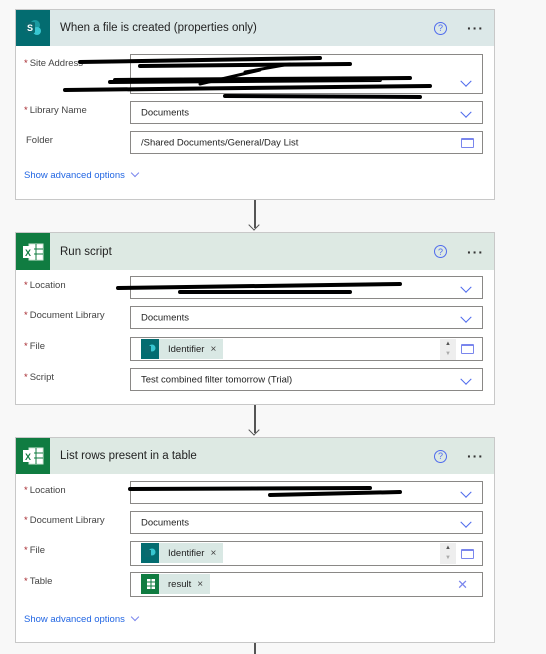 The height and width of the screenshot is (654, 546). Describe the element at coordinates (220, 142) in the screenshot. I see `field-value: /Shared Documents/General/Day List` at that location.